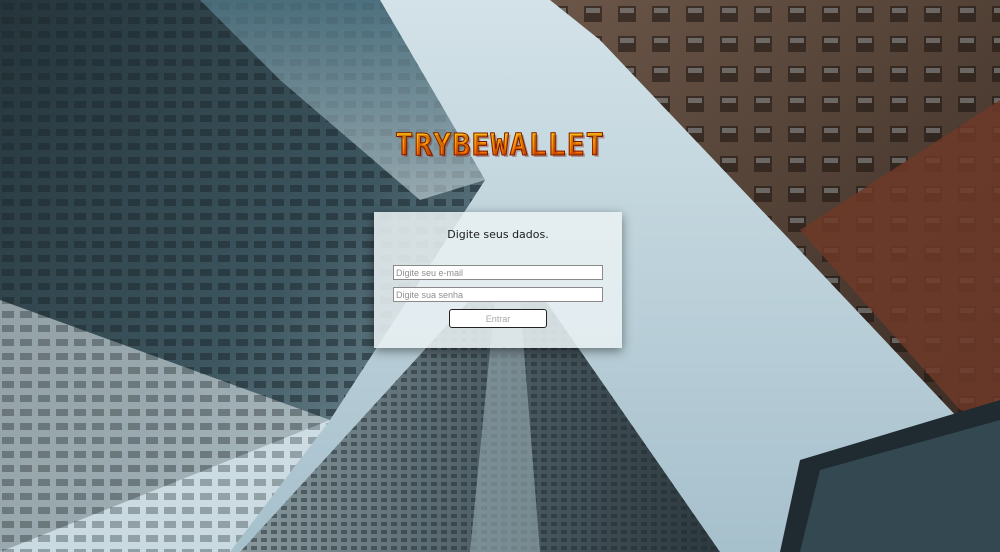  Describe the element at coordinates (498, 234) in the screenshot. I see `login-title: Digite seus dados.` at that location.